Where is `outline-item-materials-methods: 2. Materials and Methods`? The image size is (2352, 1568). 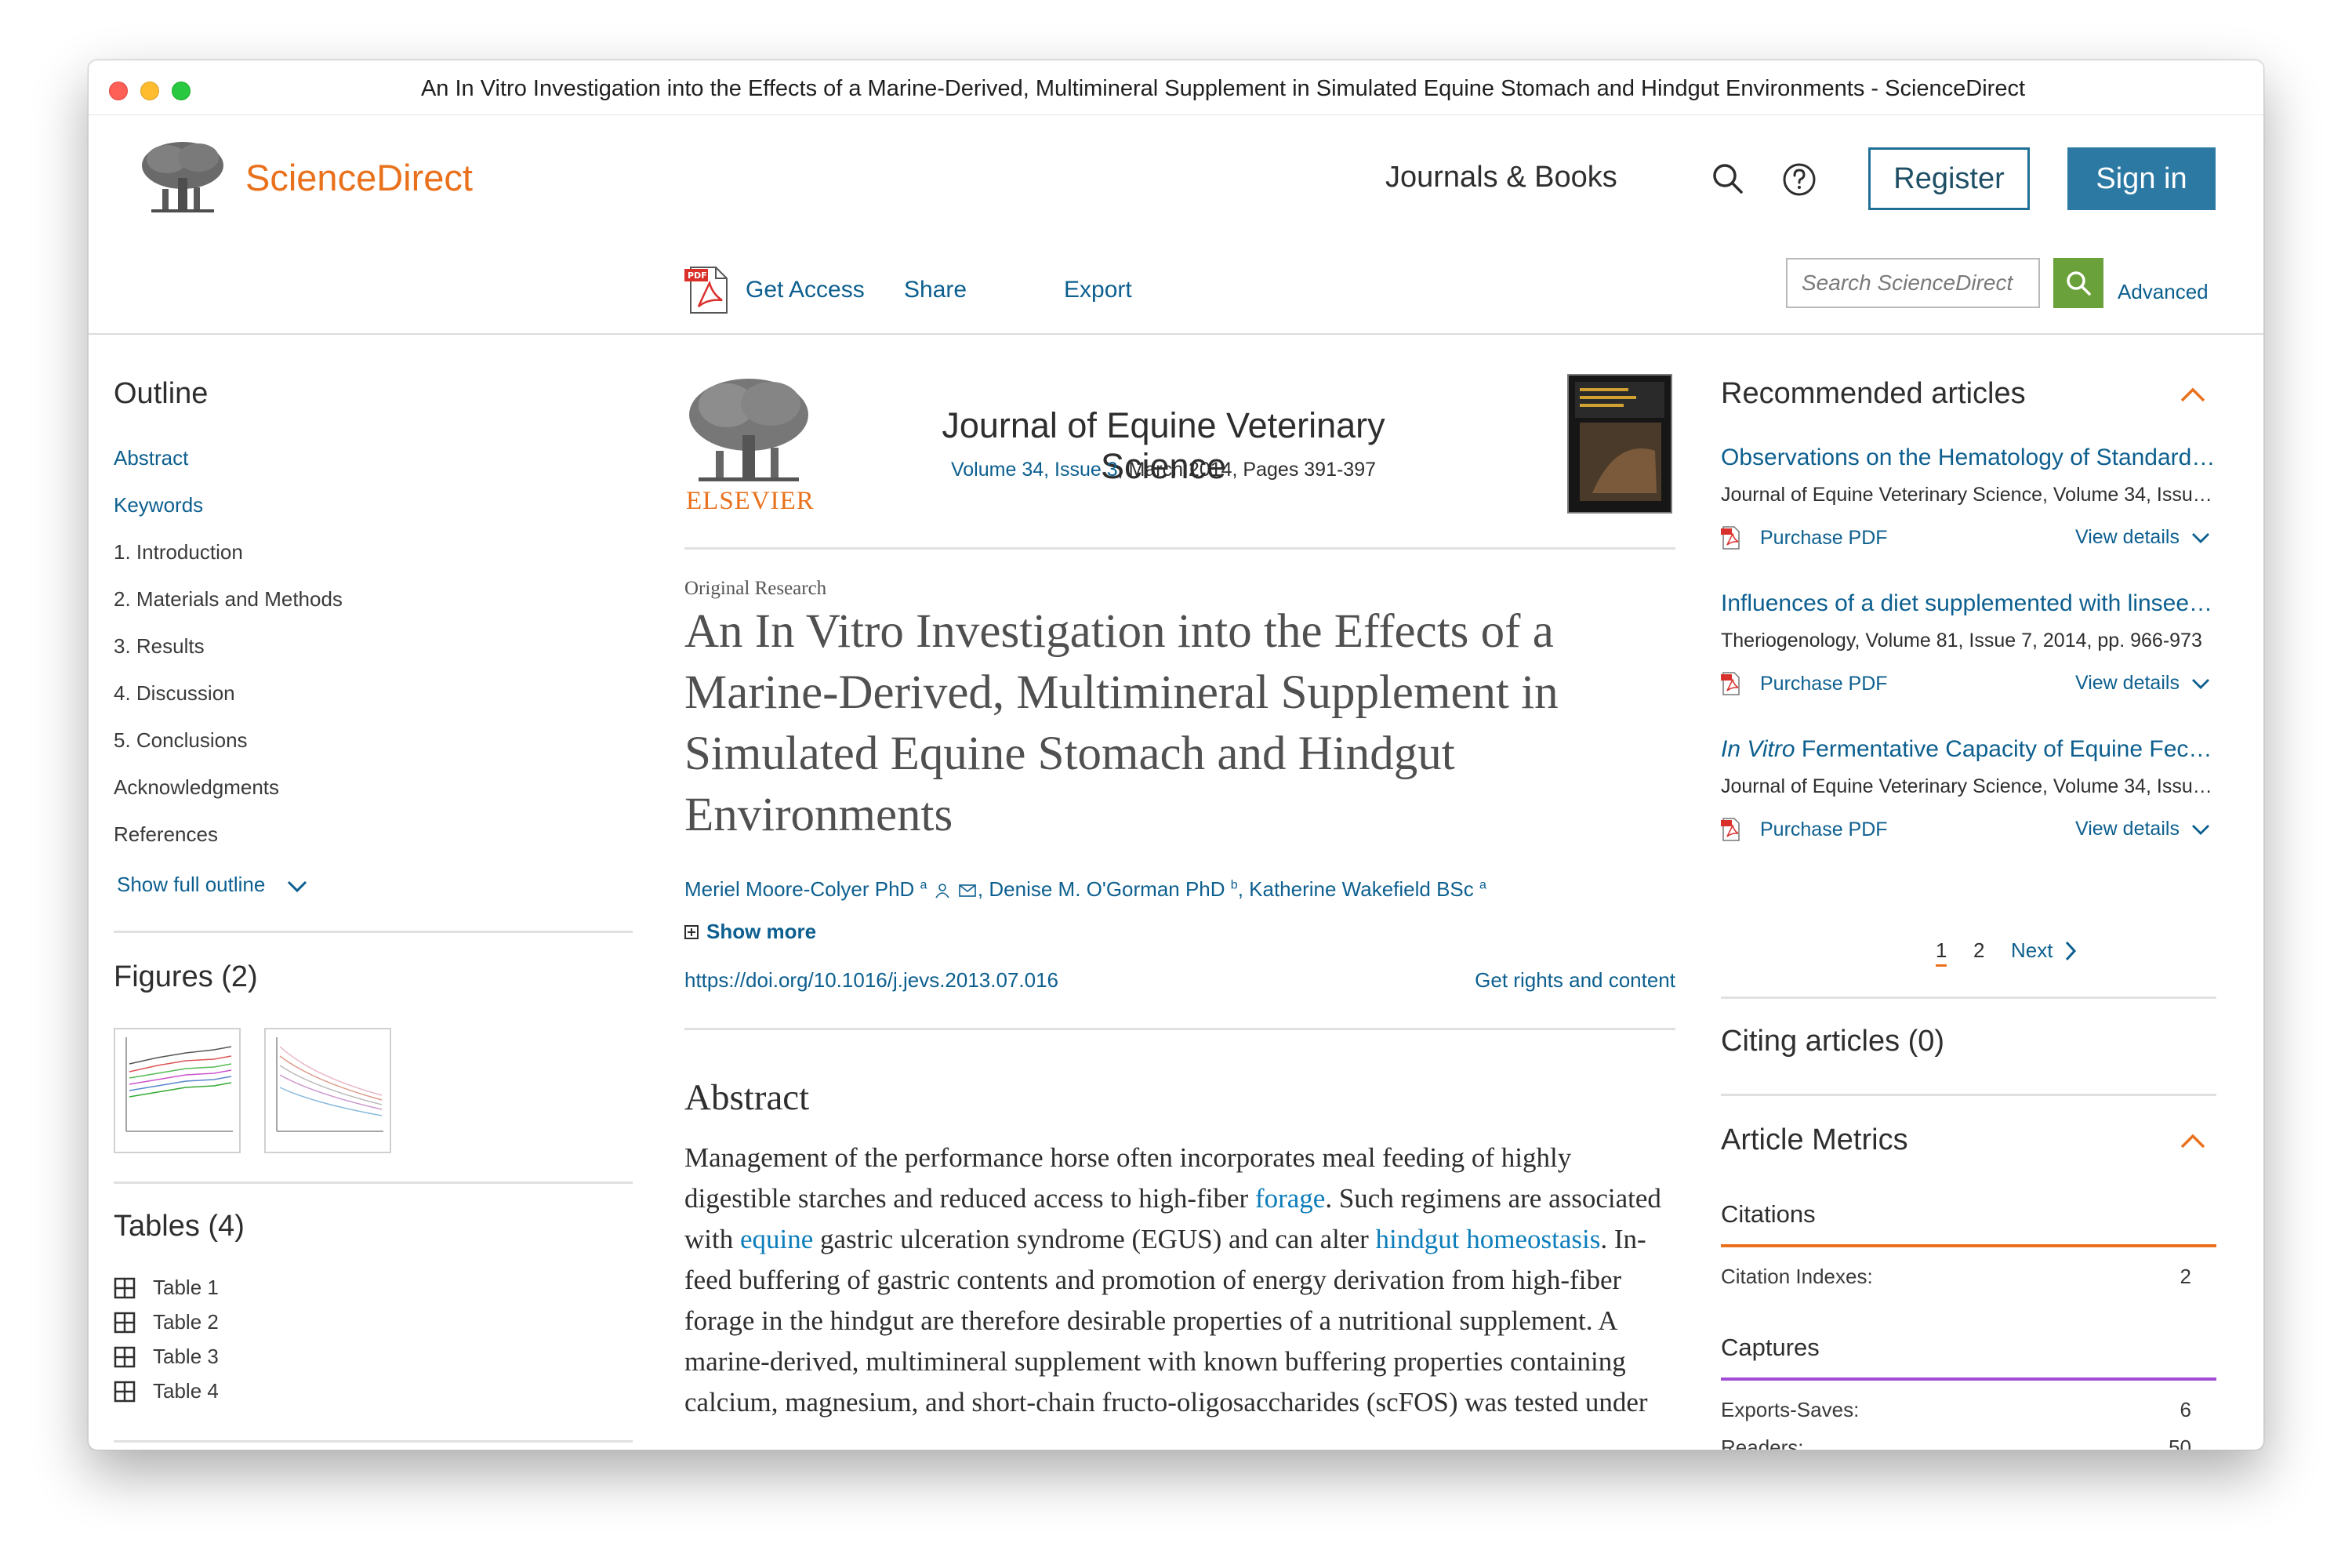 outline-item-materials-methods: 2. Materials and Methods is located at coordinates (229, 599).